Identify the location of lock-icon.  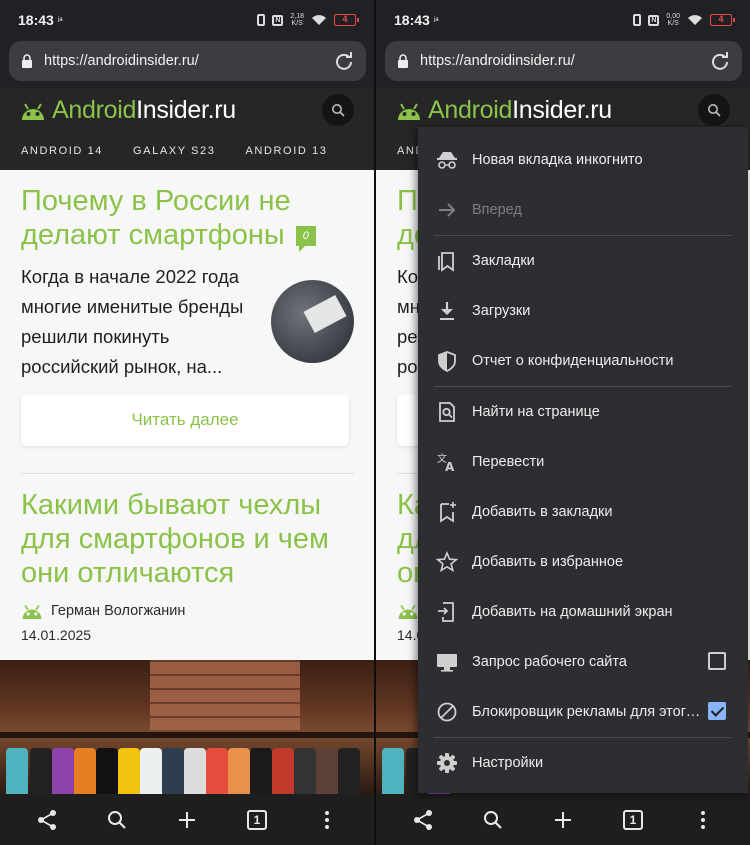
(403, 61).